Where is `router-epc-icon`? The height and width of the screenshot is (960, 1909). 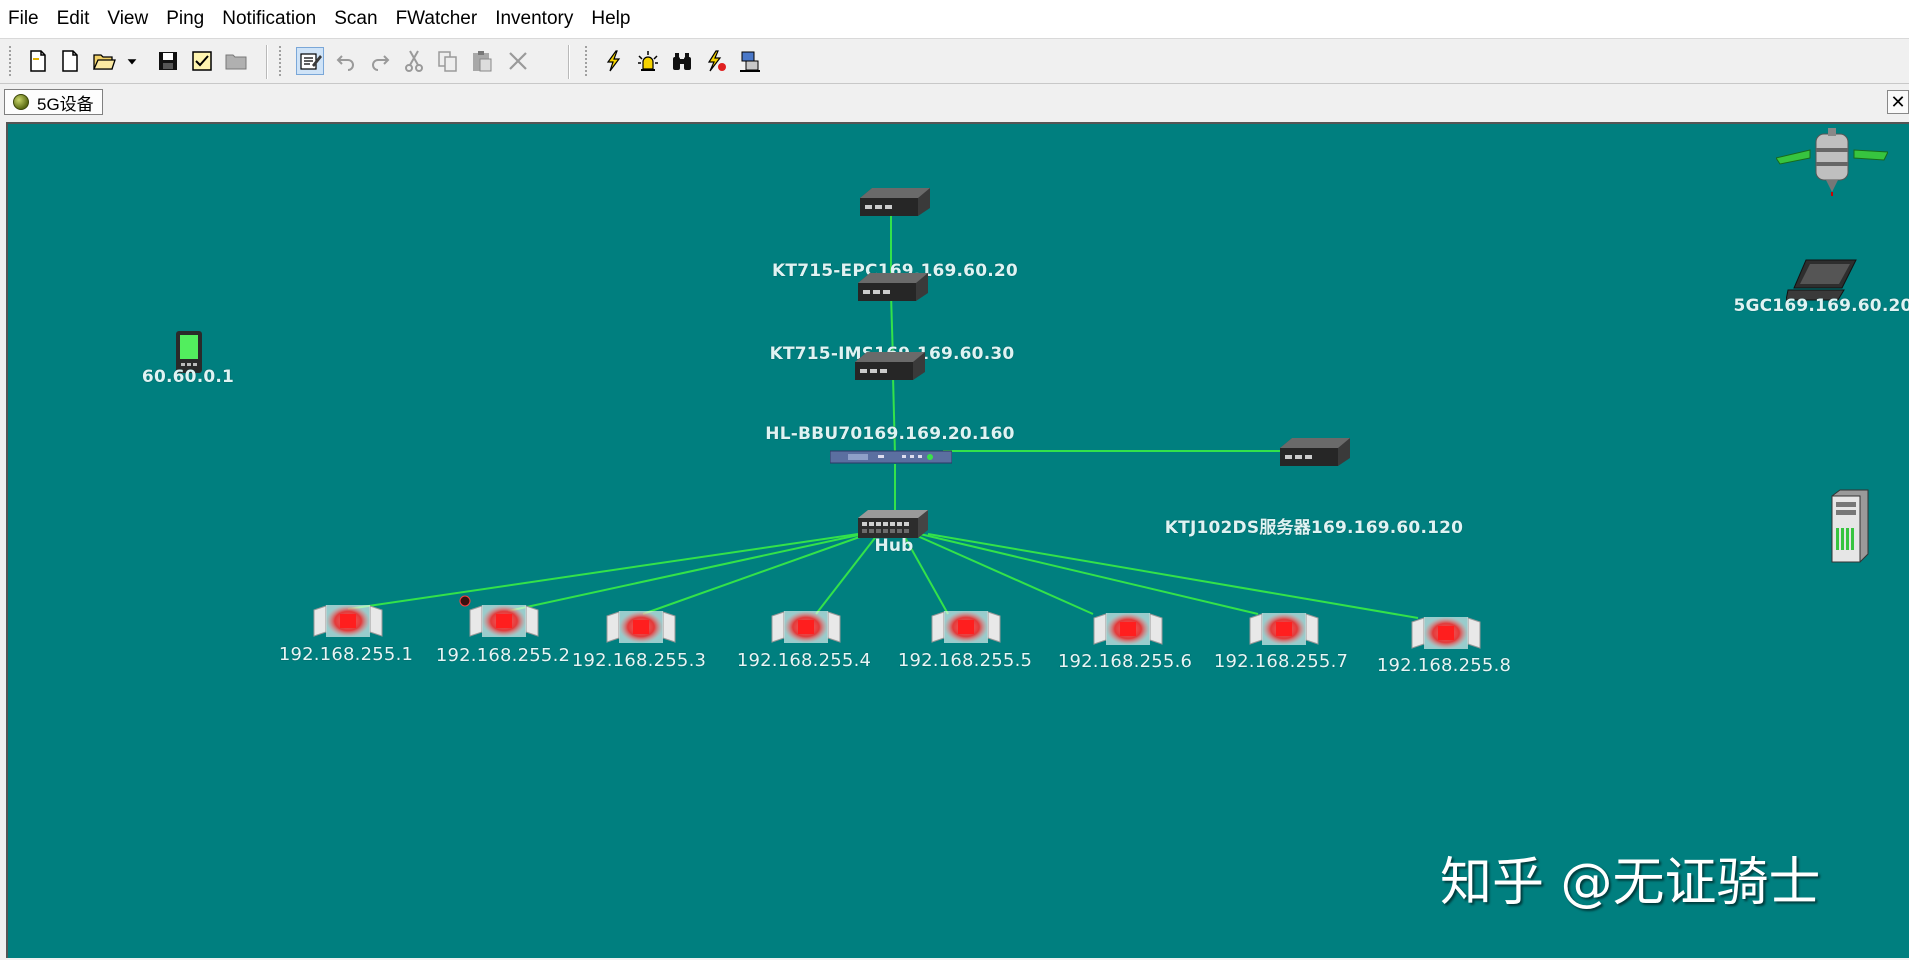 router-epc-icon is located at coordinates (895, 202).